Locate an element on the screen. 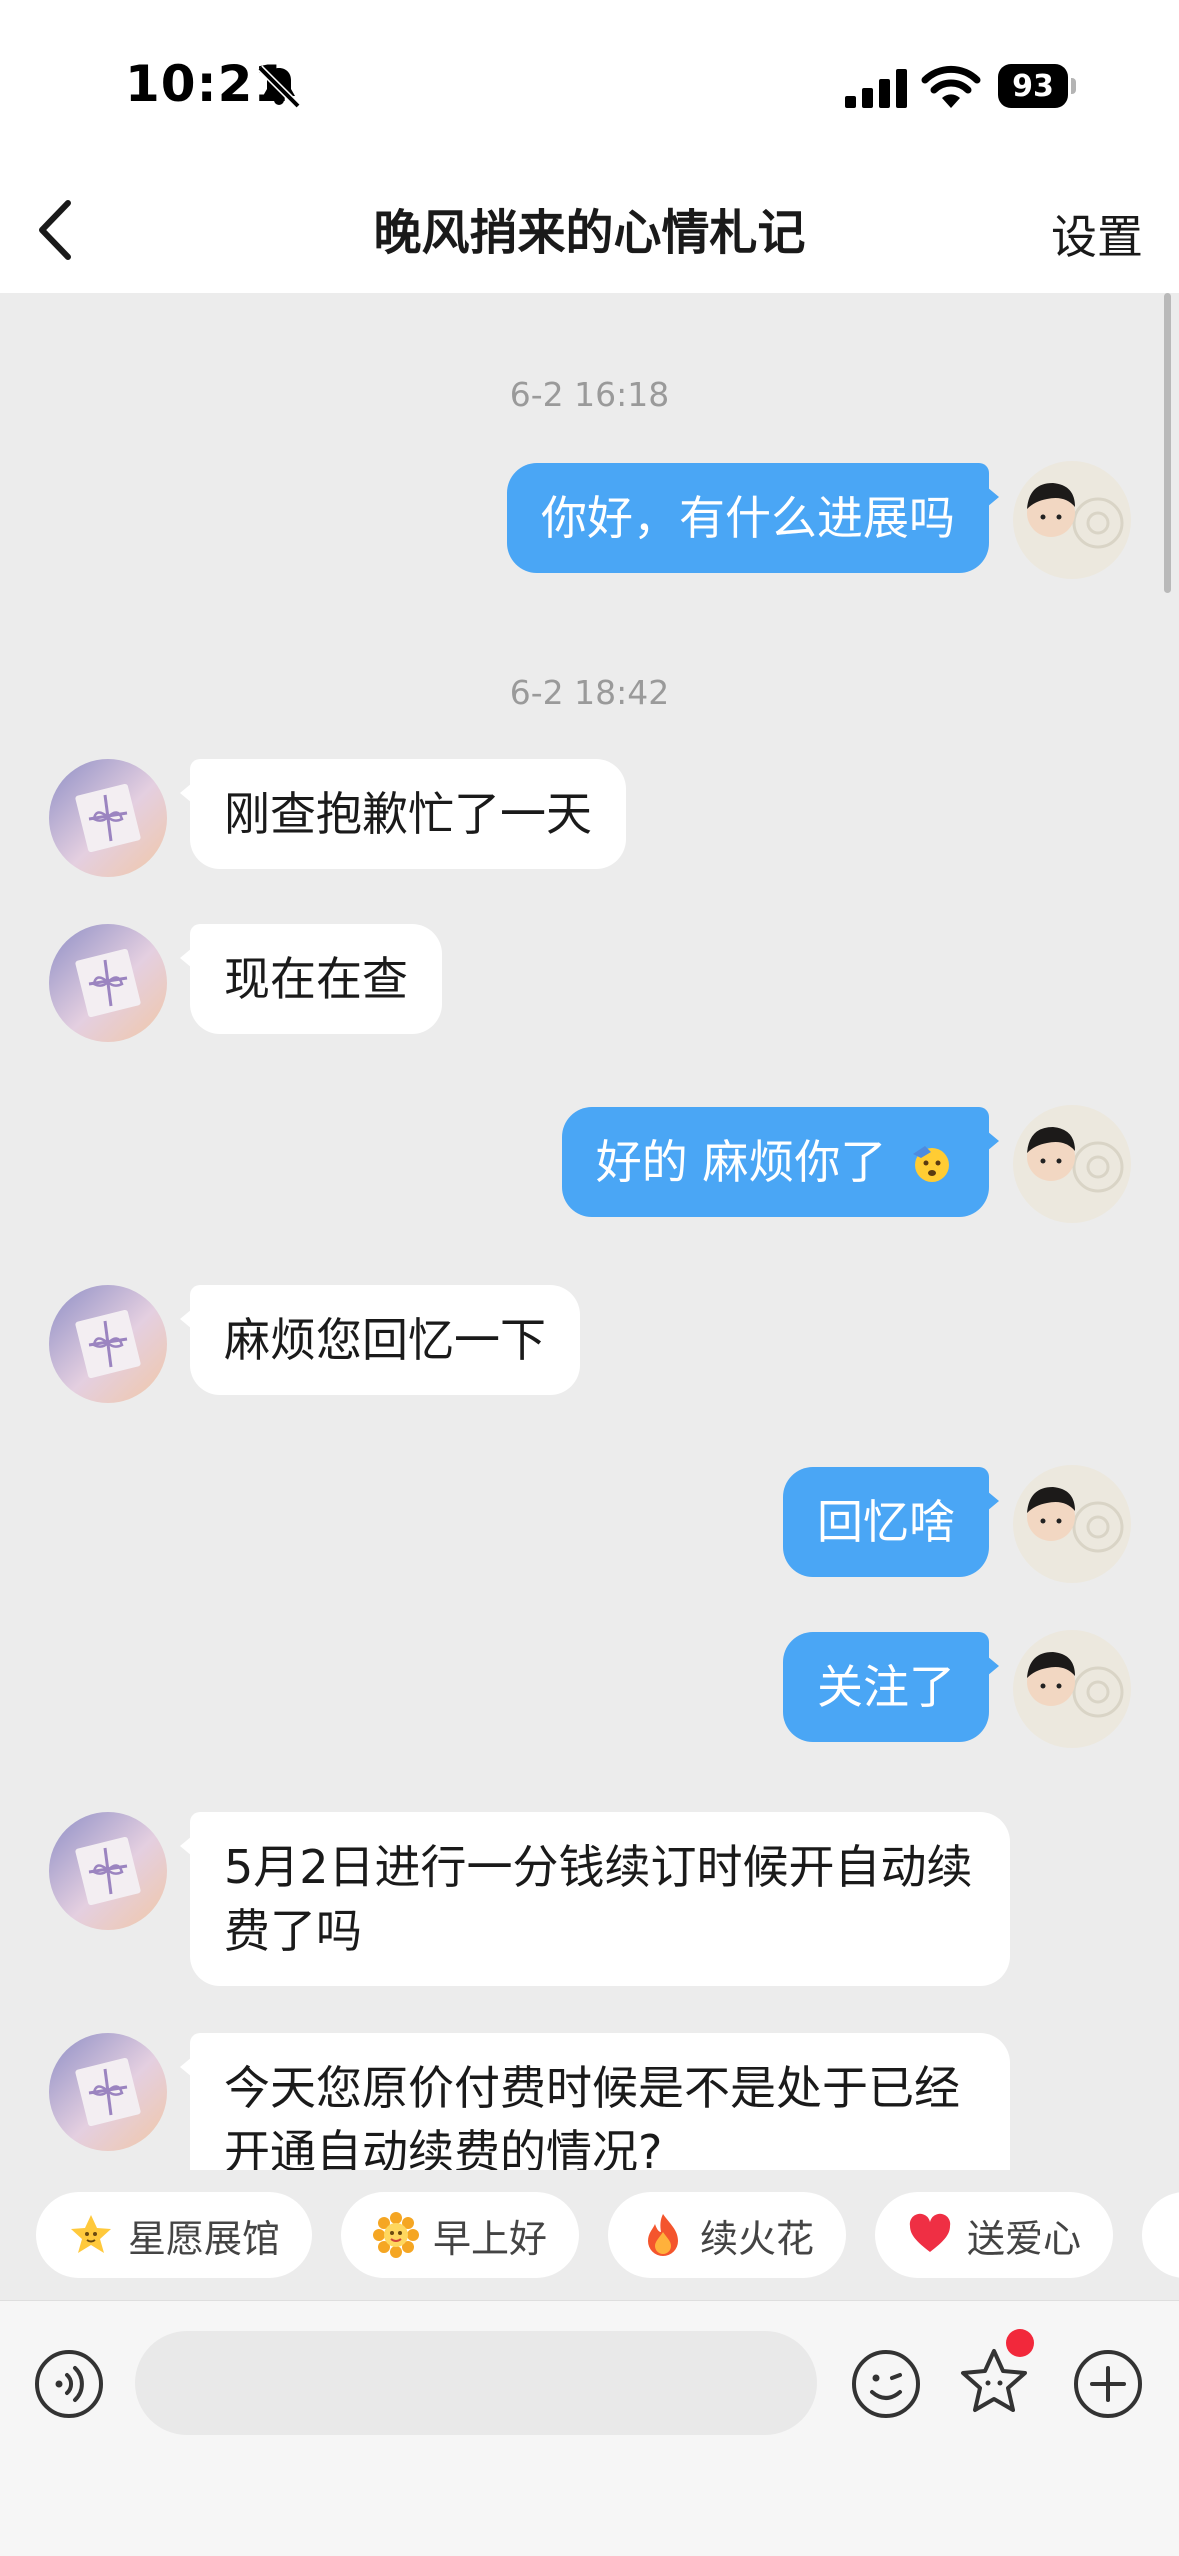 The height and width of the screenshot is (2556, 1179). message-text: 你好，有什么进展吗 is located at coordinates (748, 518).